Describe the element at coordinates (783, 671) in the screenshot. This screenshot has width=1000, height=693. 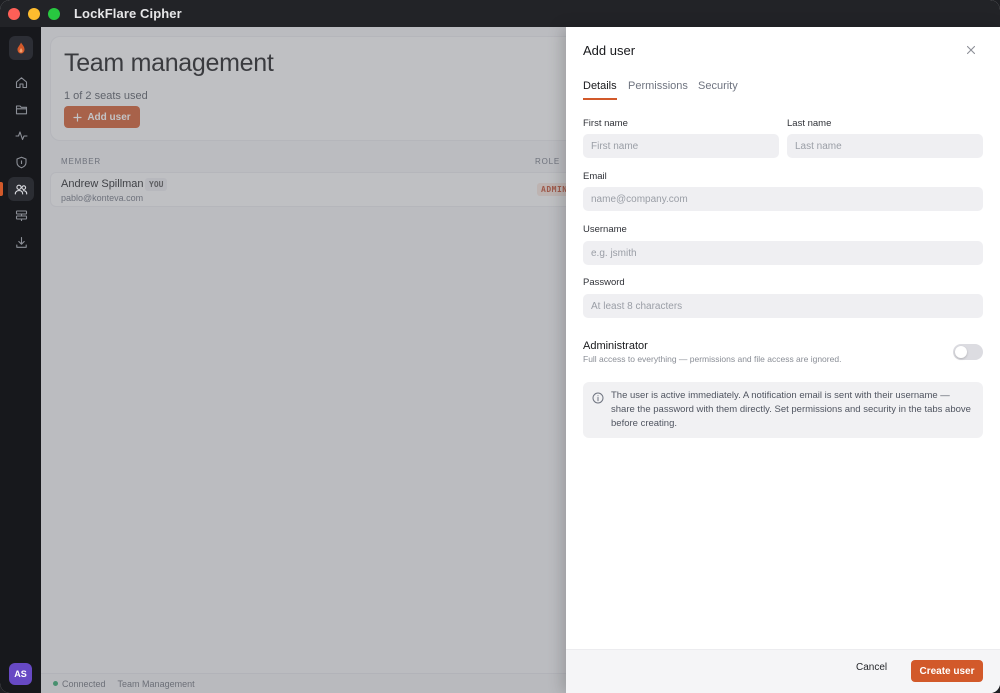
I see `drawer-footer: Cancel Create user` at that location.